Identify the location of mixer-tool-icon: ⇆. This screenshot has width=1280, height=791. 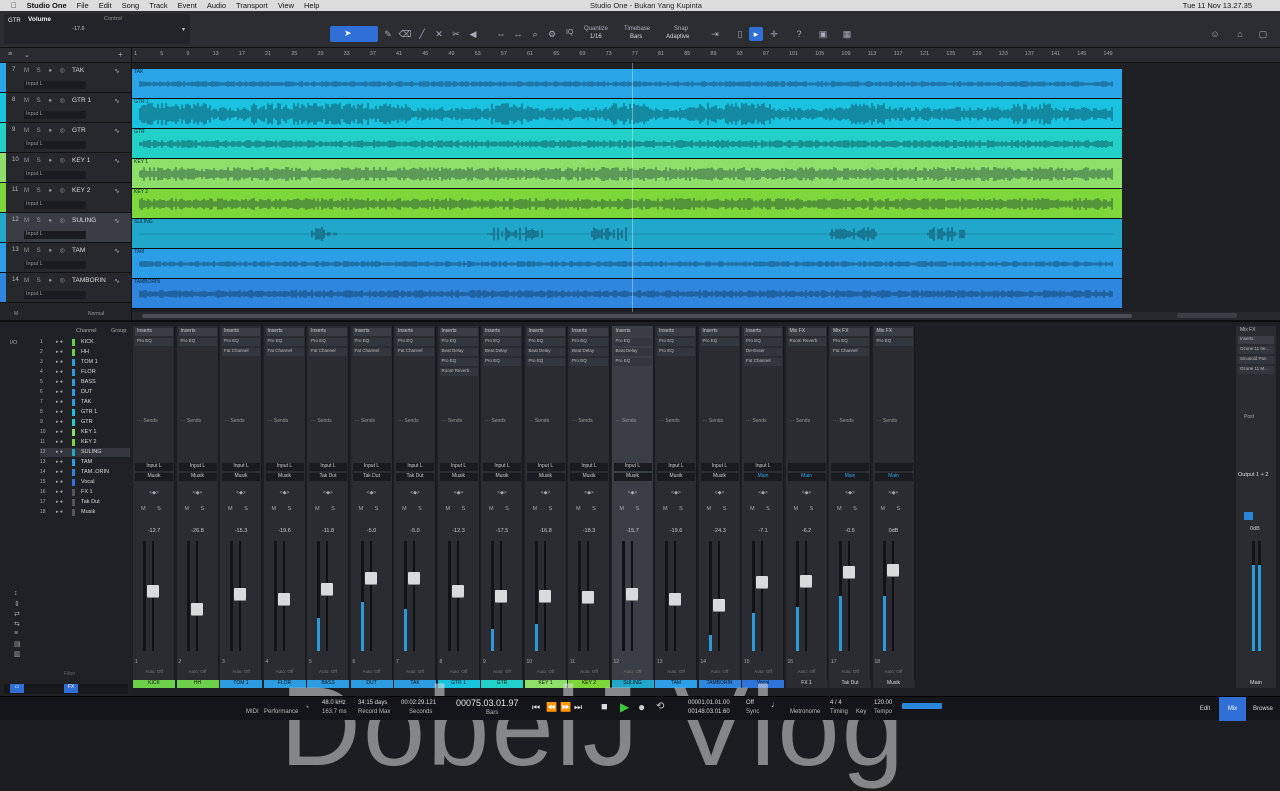
(17, 624).